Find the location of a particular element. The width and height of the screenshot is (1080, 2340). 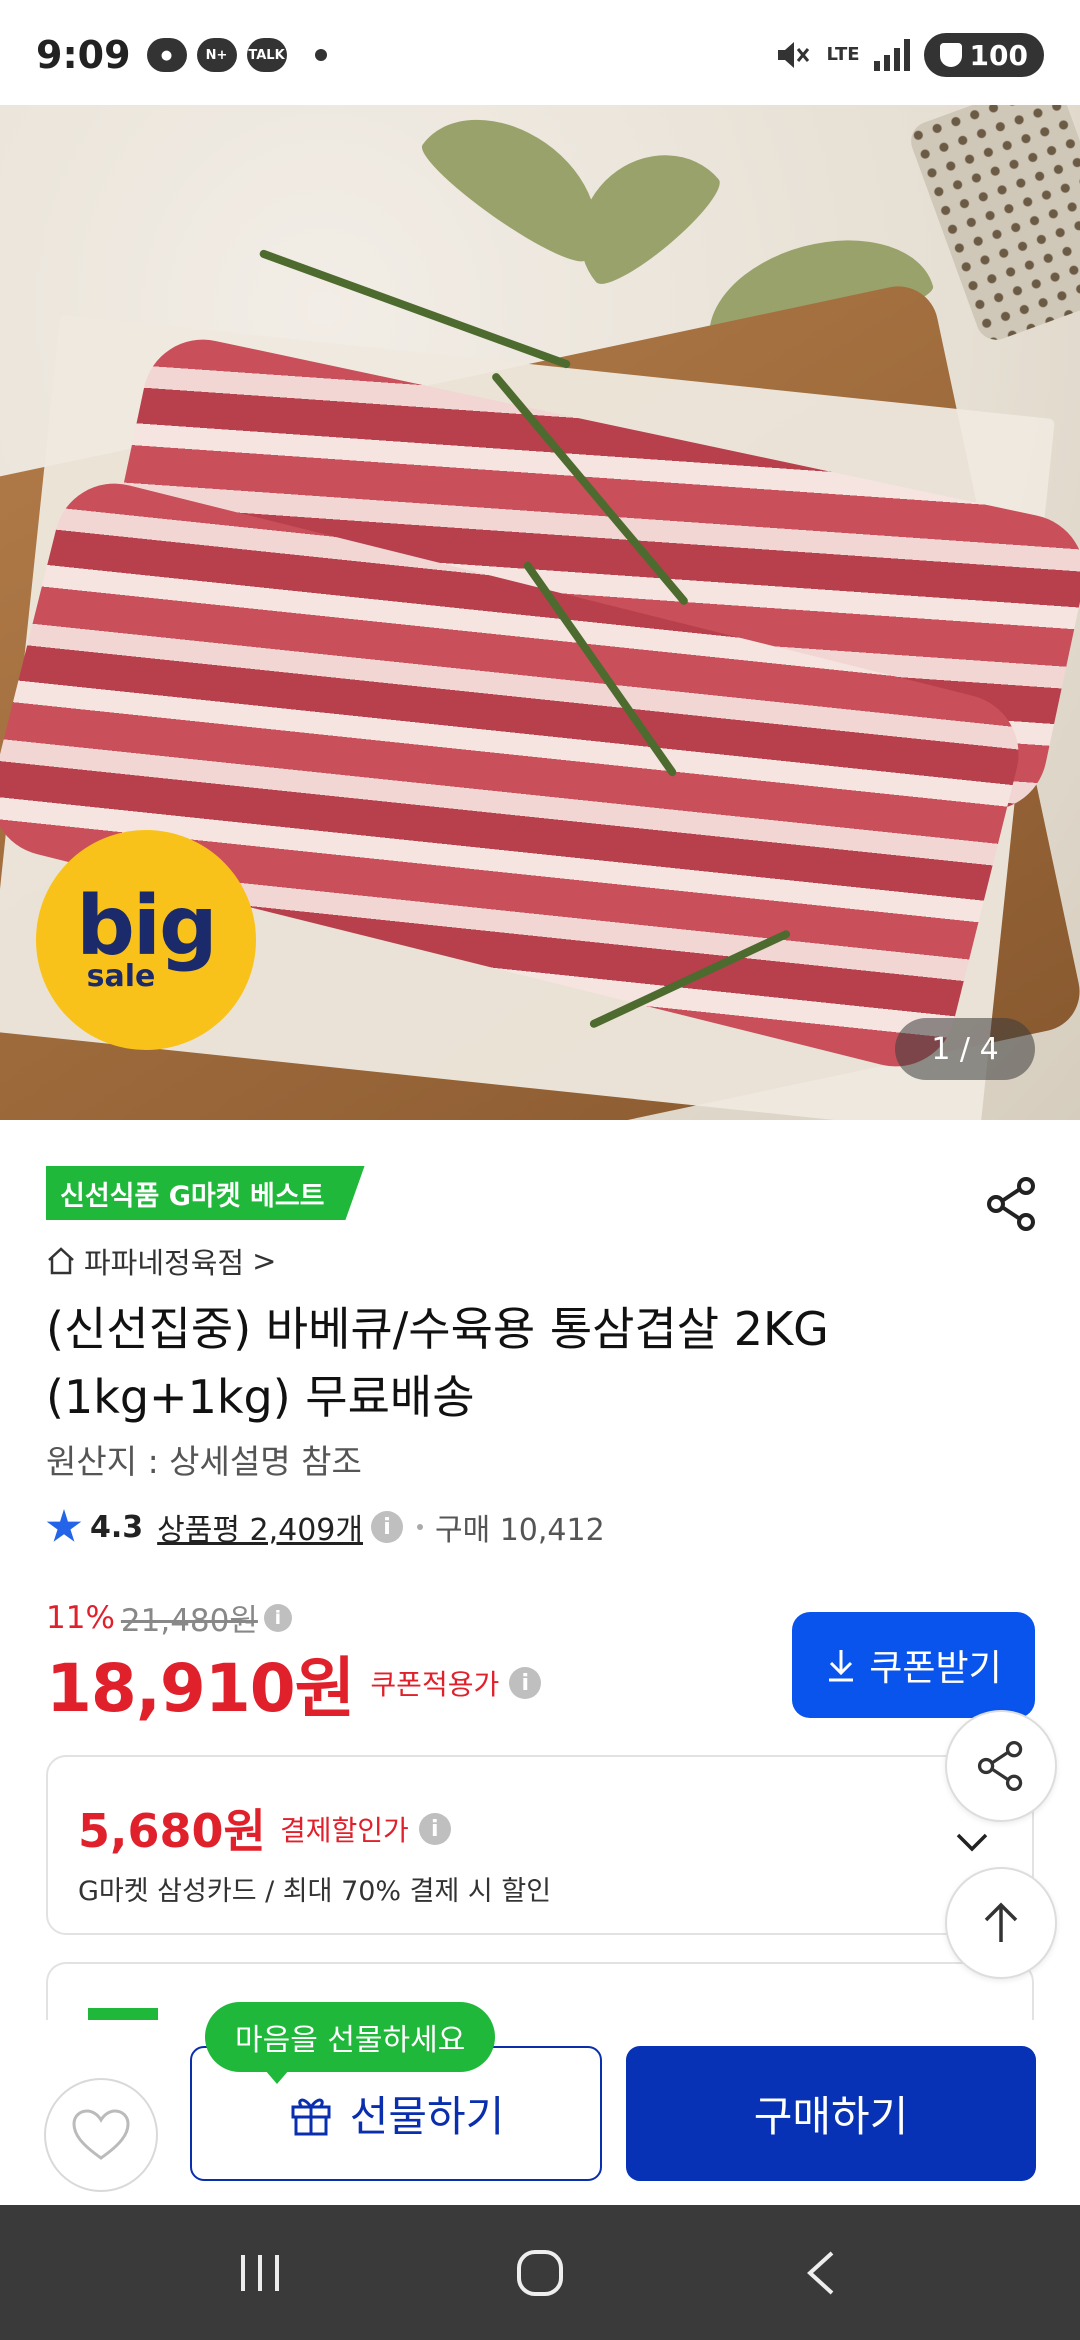

store-name: 파파네정육점 is located at coordinates (164, 1263).